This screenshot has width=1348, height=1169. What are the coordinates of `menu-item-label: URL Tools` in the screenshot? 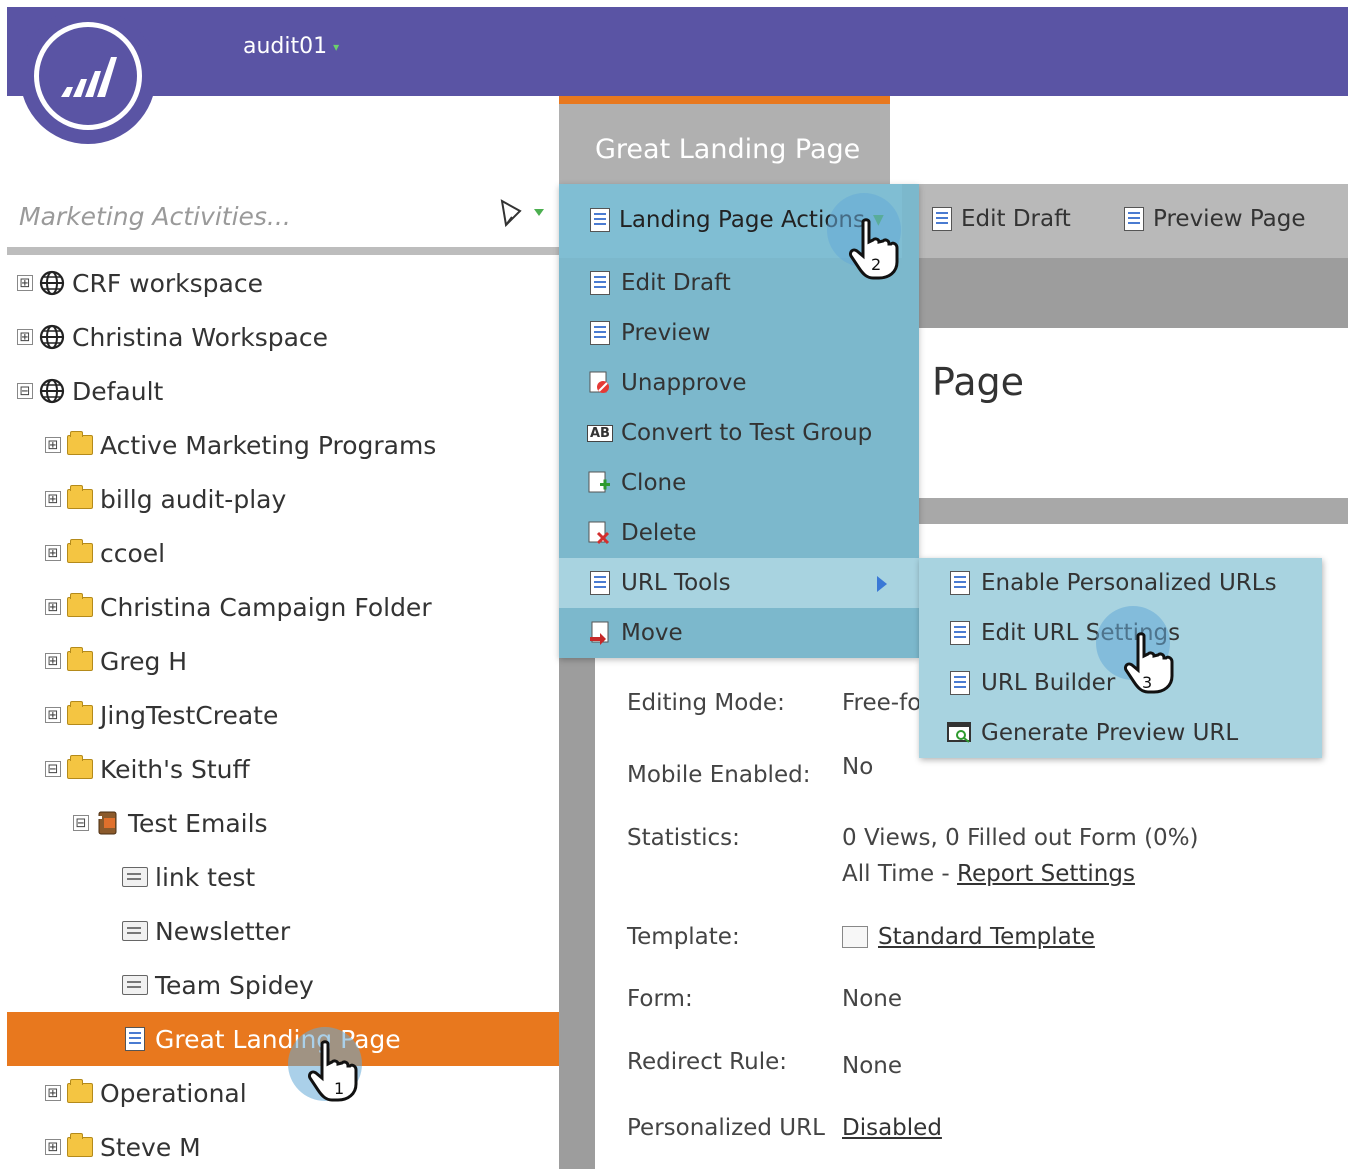 It's located at (676, 583).